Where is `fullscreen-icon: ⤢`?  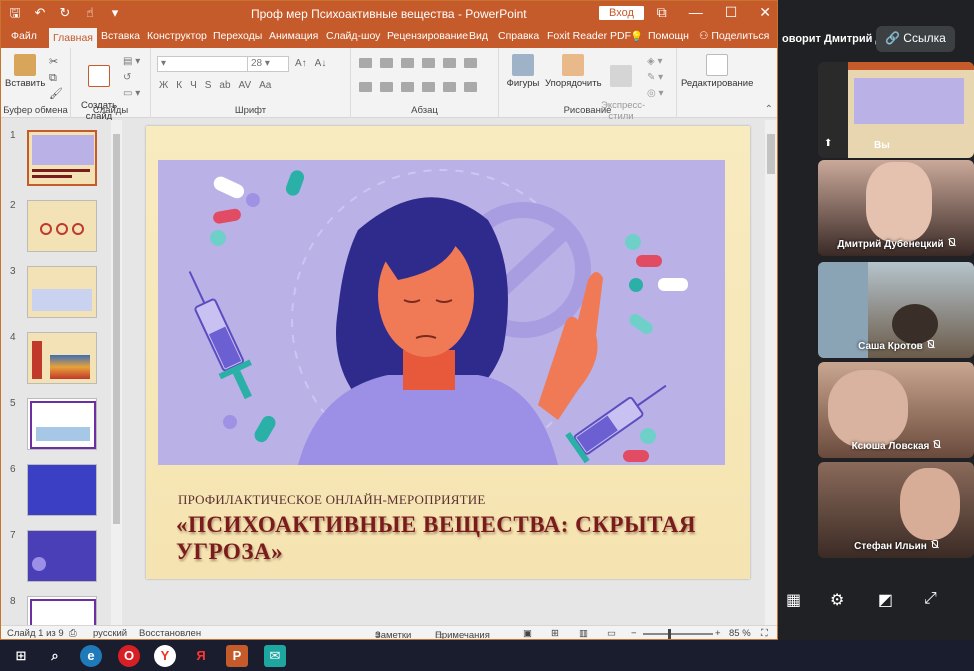
fullscreen-icon: ⤢ is located at coordinates (930, 599).